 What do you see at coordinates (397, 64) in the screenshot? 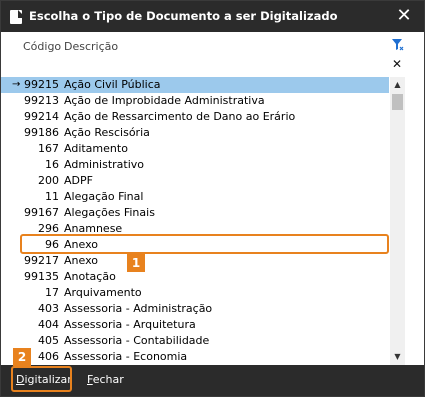
I see `close-icon: ✕` at bounding box center [397, 64].